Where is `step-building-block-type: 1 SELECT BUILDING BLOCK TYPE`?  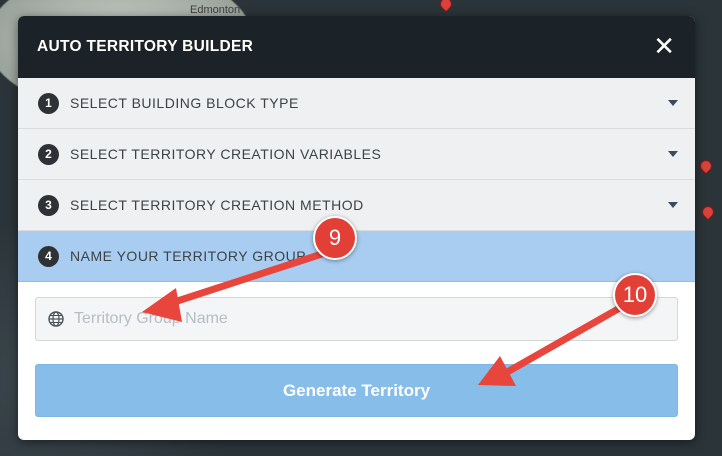 step-building-block-type: 1 SELECT BUILDING BLOCK TYPE is located at coordinates (356, 103).